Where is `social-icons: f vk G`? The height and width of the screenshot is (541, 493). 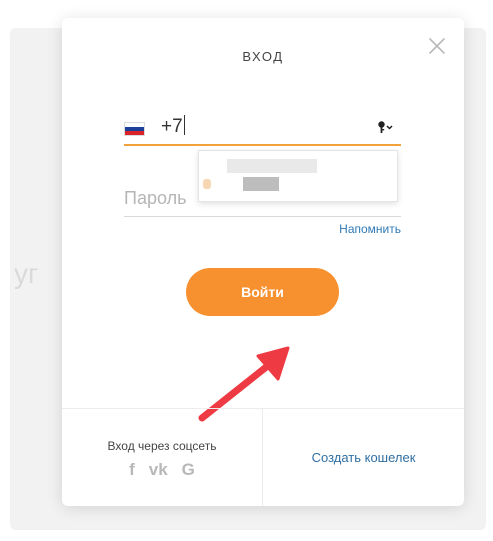 social-icons: f vk G is located at coordinates (162, 470).